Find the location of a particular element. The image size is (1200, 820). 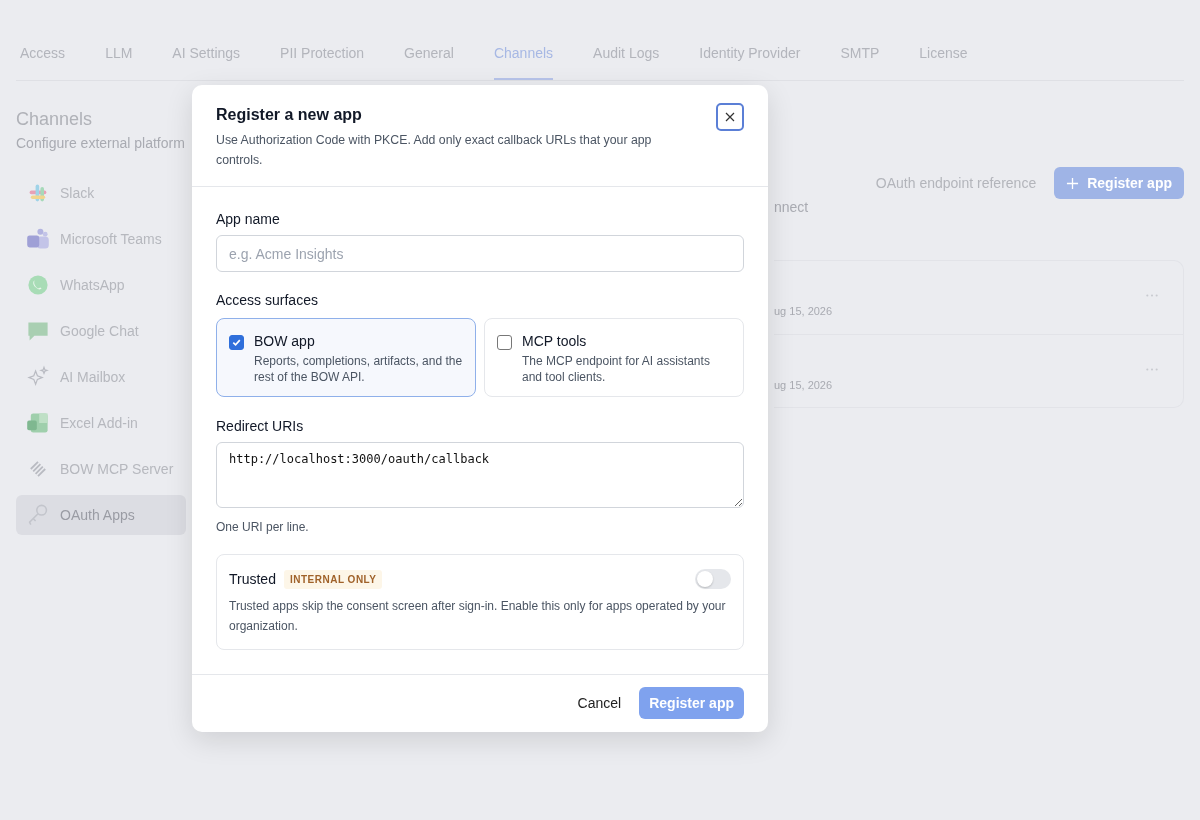

key-icon is located at coordinates (38, 515).